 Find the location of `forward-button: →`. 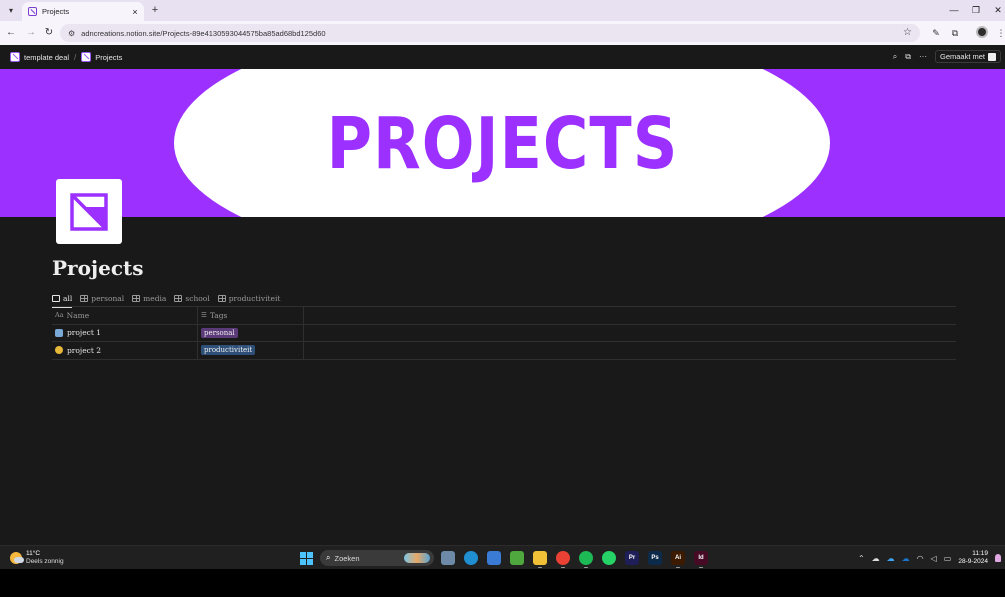

forward-button: → is located at coordinates (31, 33).